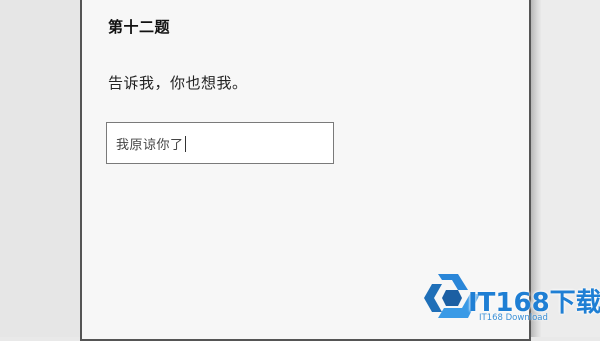 This screenshot has height=341, width=600. What do you see at coordinates (178, 83) in the screenshot?
I see `question-prompt: 告诉我，你也想我。` at bounding box center [178, 83].